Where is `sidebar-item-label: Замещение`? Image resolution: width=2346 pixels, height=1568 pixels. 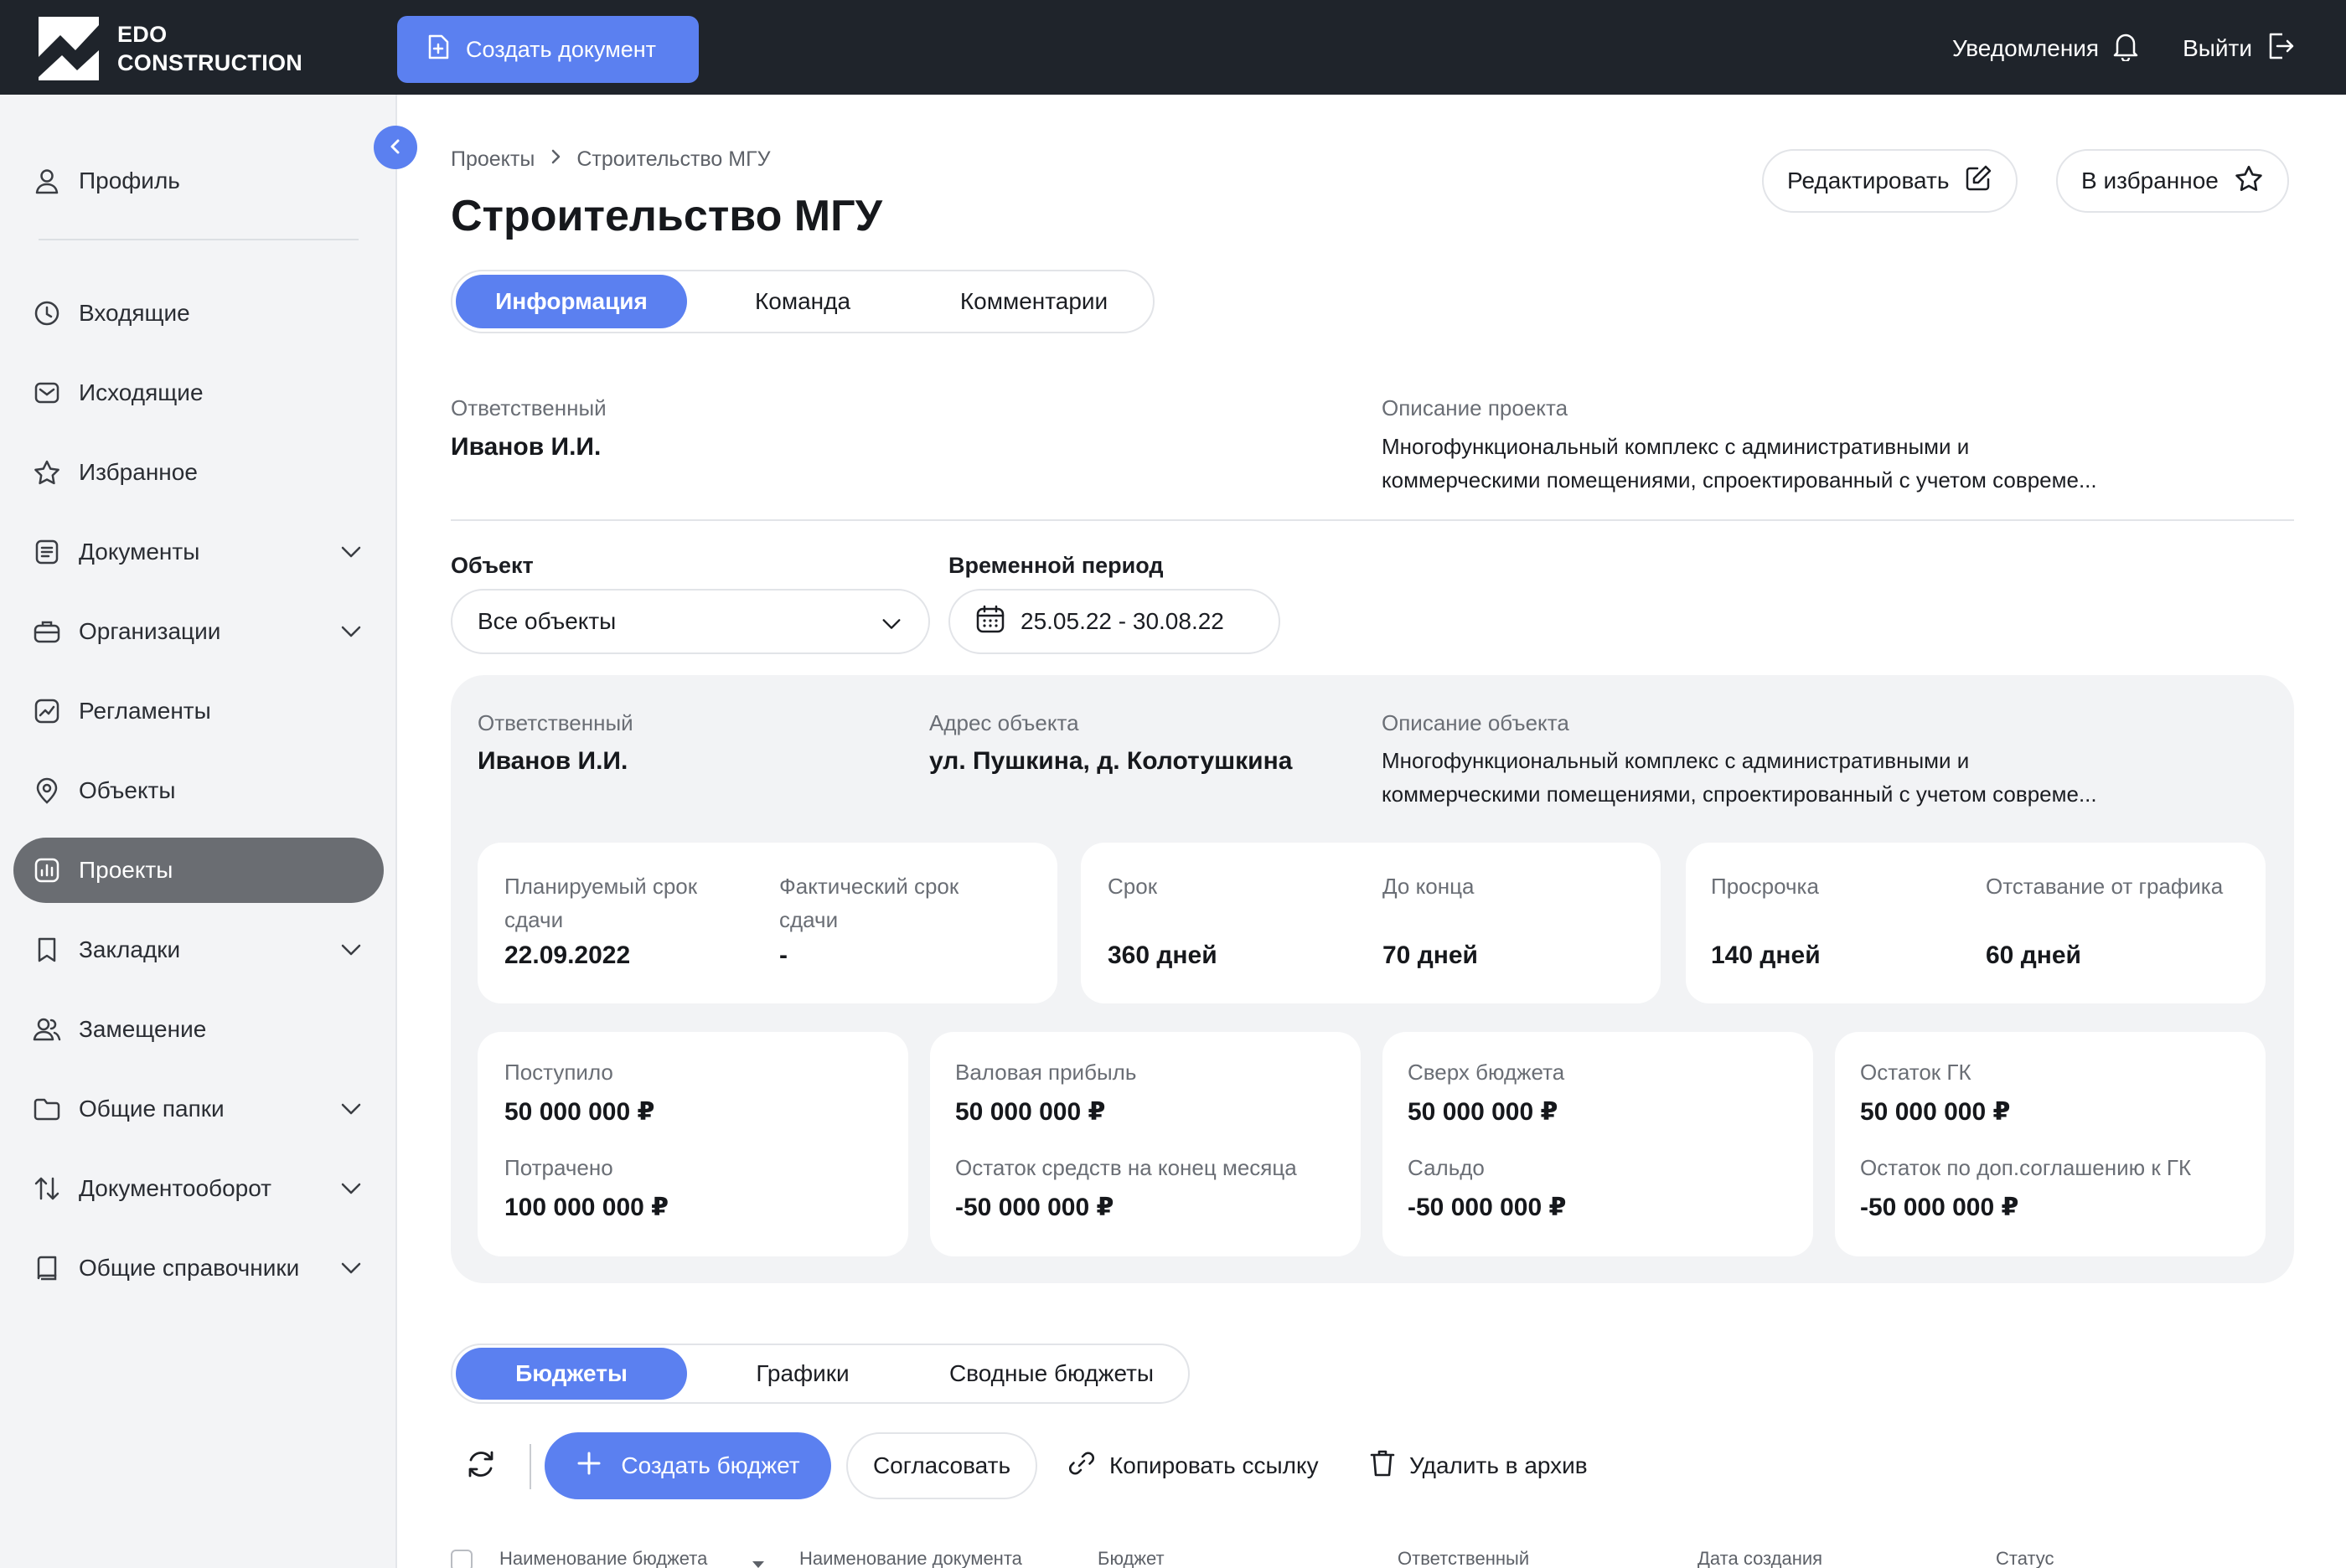
sidebar-item-label: Замещение is located at coordinates (143, 1029).